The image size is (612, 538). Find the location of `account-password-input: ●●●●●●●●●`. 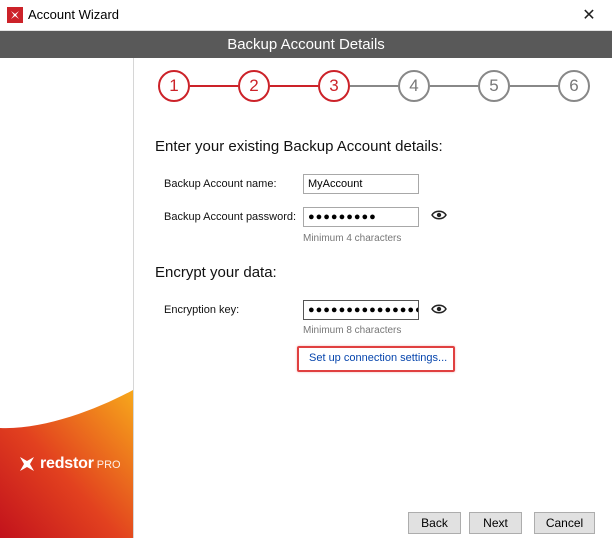

account-password-input: ●●●●●●●●● is located at coordinates (361, 217).